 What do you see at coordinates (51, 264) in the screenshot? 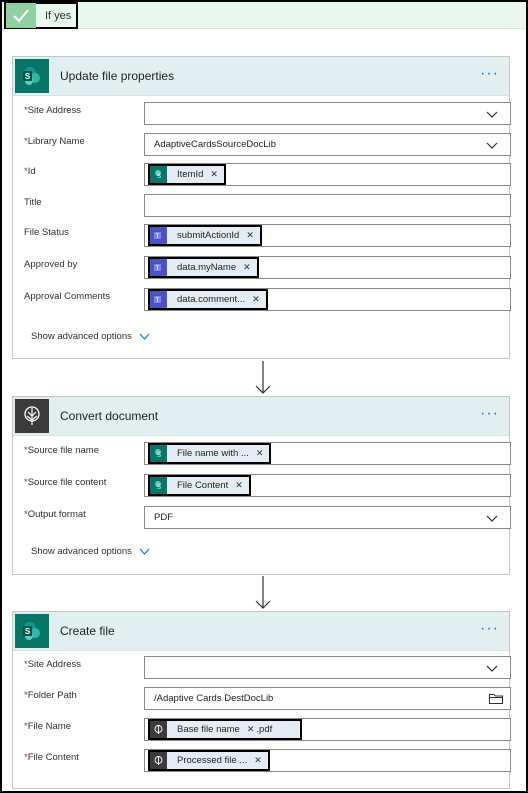
I see `field-label: Approved by` at bounding box center [51, 264].